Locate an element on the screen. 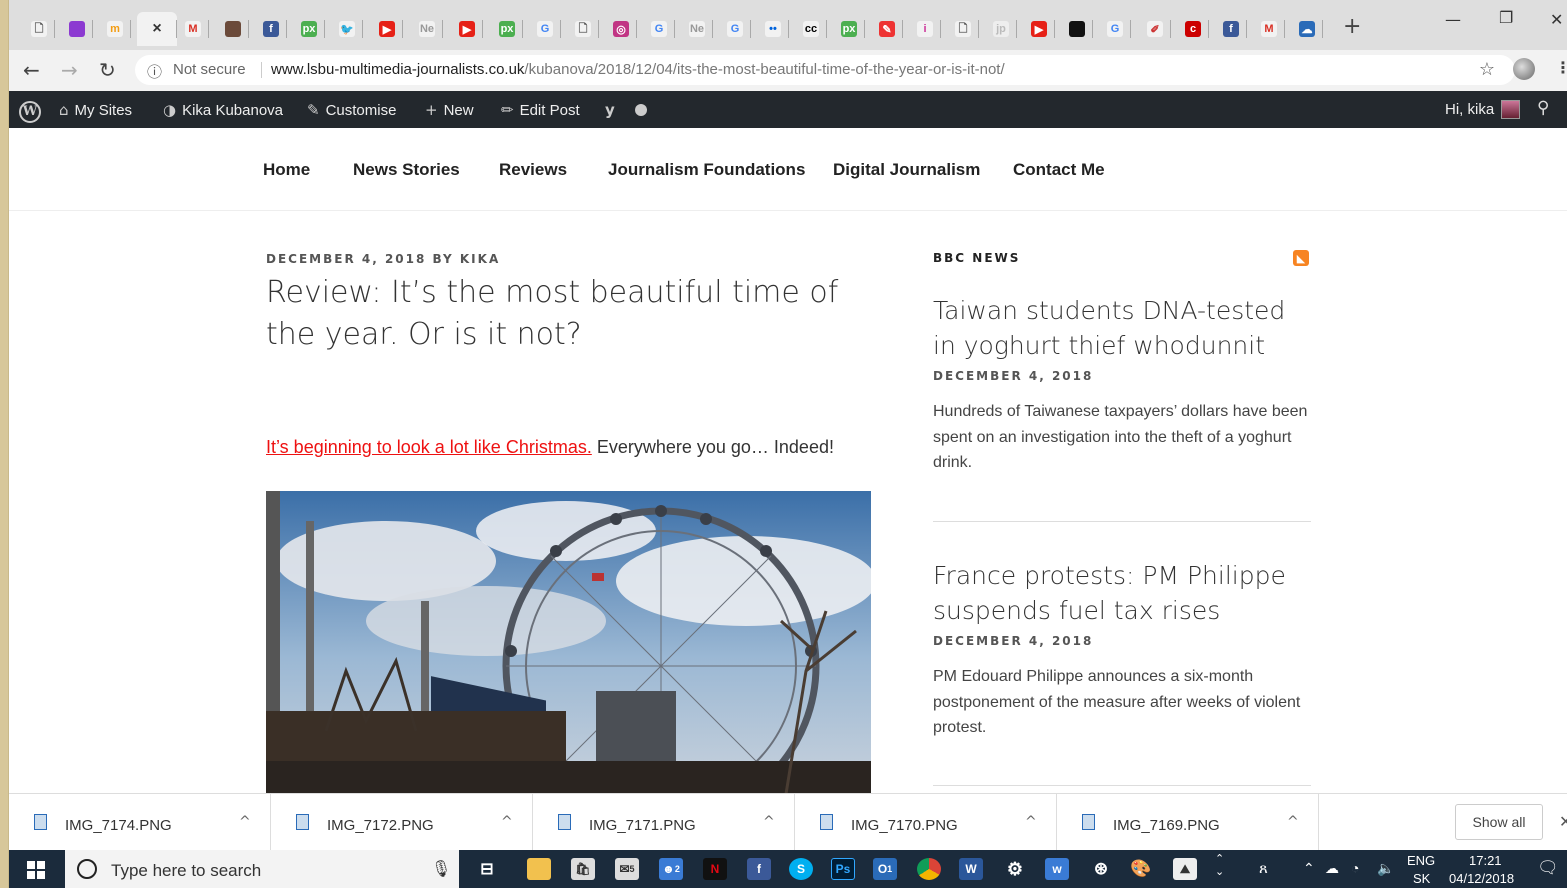  store-icon: 🛍 is located at coordinates (583, 869).